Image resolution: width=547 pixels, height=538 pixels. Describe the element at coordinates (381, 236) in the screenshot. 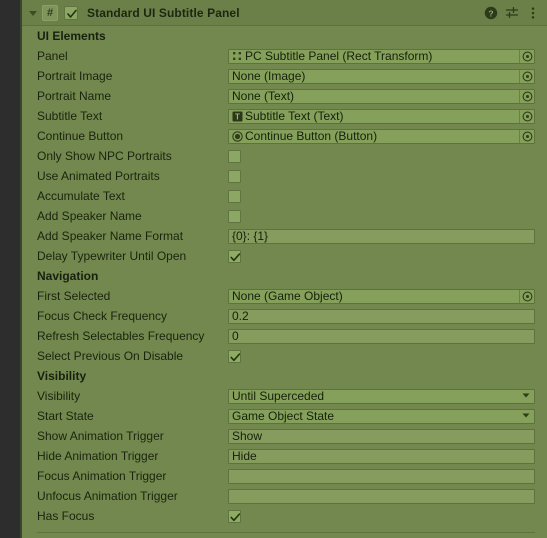

I see `text-input-field: {0}: {1}` at that location.